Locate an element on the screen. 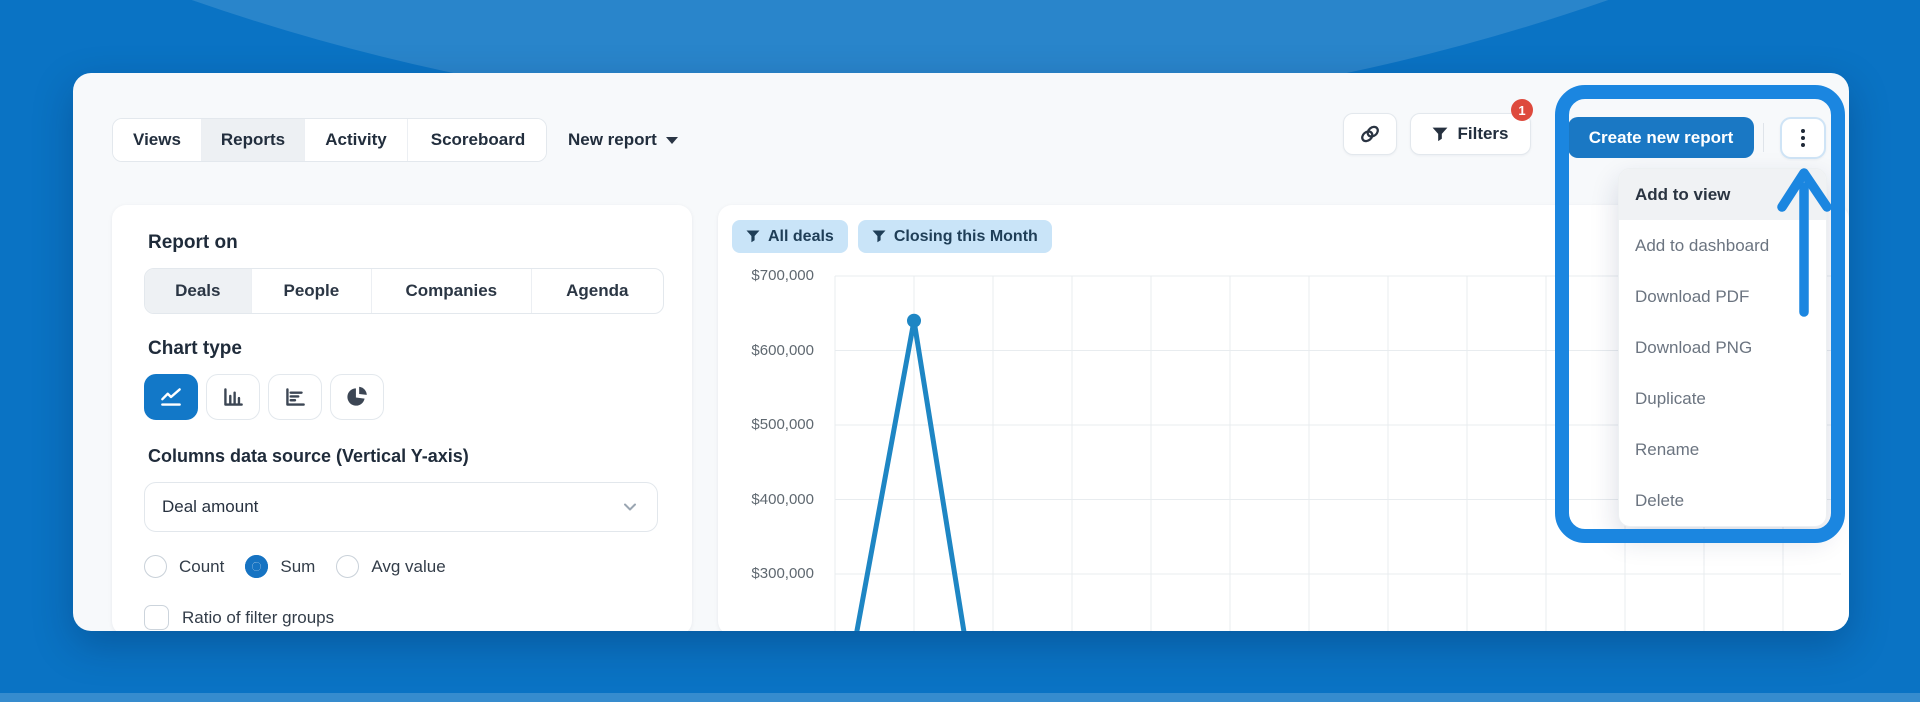 This screenshot has height=702, width=1920. pie-chart-icon is located at coordinates (357, 396).